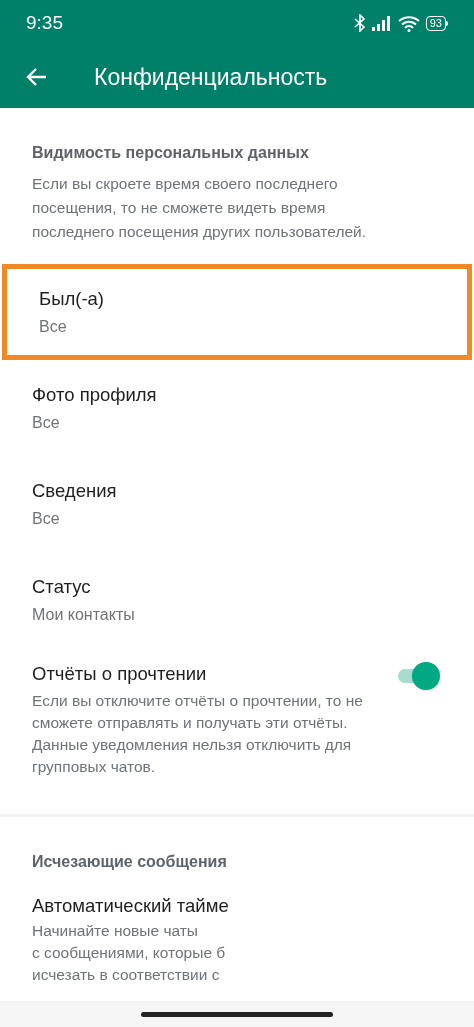  What do you see at coordinates (44, 22) in the screenshot?
I see `clock: 9:35` at bounding box center [44, 22].